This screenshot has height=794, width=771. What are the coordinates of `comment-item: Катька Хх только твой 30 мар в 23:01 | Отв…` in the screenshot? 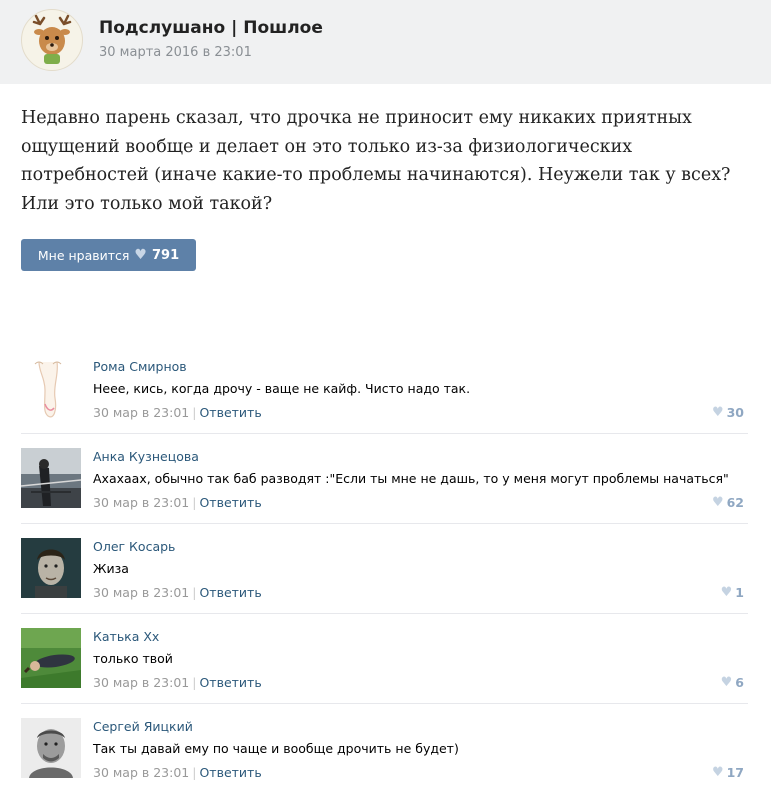 It's located at (385, 659).